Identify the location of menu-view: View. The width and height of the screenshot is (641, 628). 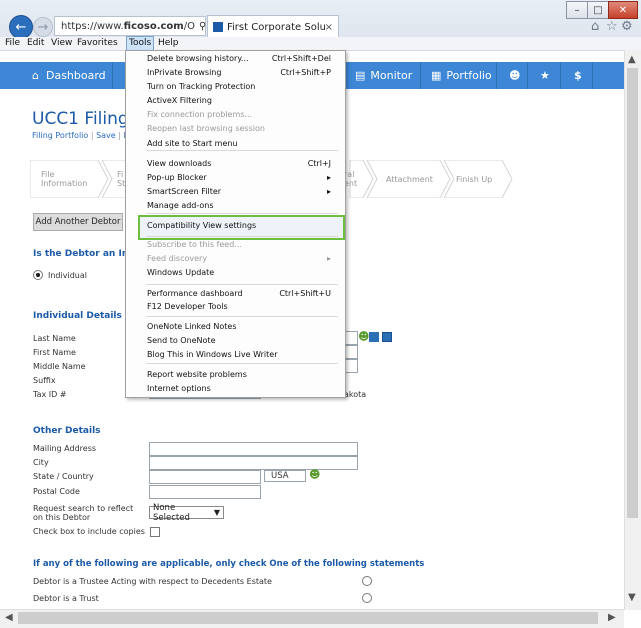
(61, 43).